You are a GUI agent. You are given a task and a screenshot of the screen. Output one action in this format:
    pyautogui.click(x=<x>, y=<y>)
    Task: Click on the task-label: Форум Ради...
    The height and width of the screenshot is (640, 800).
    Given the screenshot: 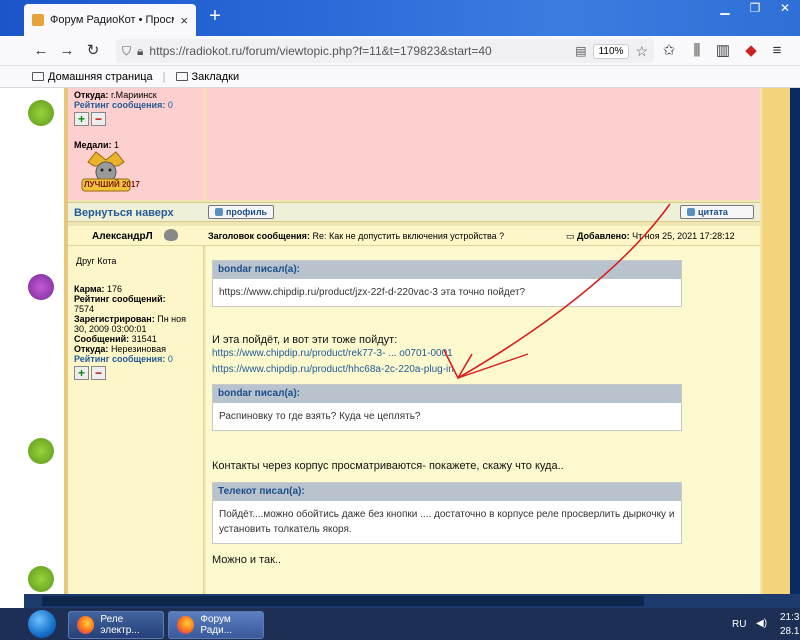 What is the action you would take?
    pyautogui.click(x=216, y=625)
    